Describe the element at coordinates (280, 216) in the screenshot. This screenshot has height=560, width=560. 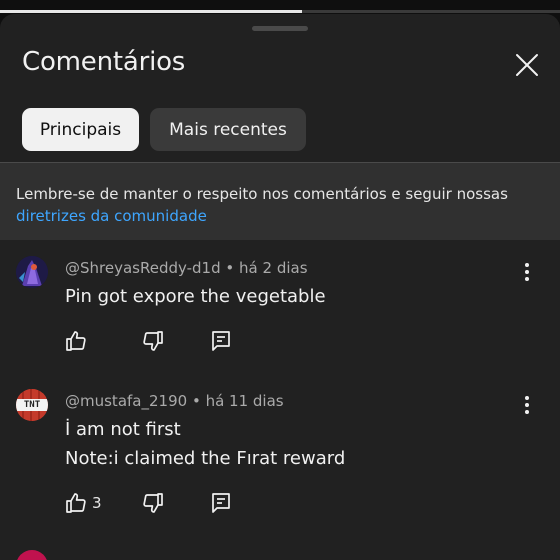
I see `community-guidelines-link: diretrizes da comunidade` at that location.